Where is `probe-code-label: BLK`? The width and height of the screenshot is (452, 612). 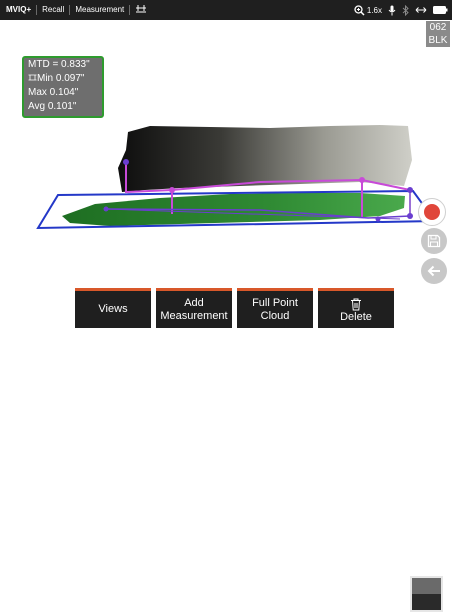 probe-code-label: BLK is located at coordinates (438, 40).